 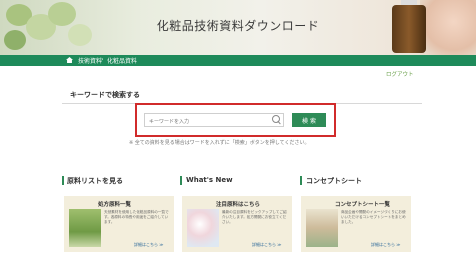 What do you see at coordinates (254, 217) in the screenshot?
I see `card-text: 最新の注目原料をピックアップしてご紹介いたします。処方開発にお役立てください。` at bounding box center [254, 217].